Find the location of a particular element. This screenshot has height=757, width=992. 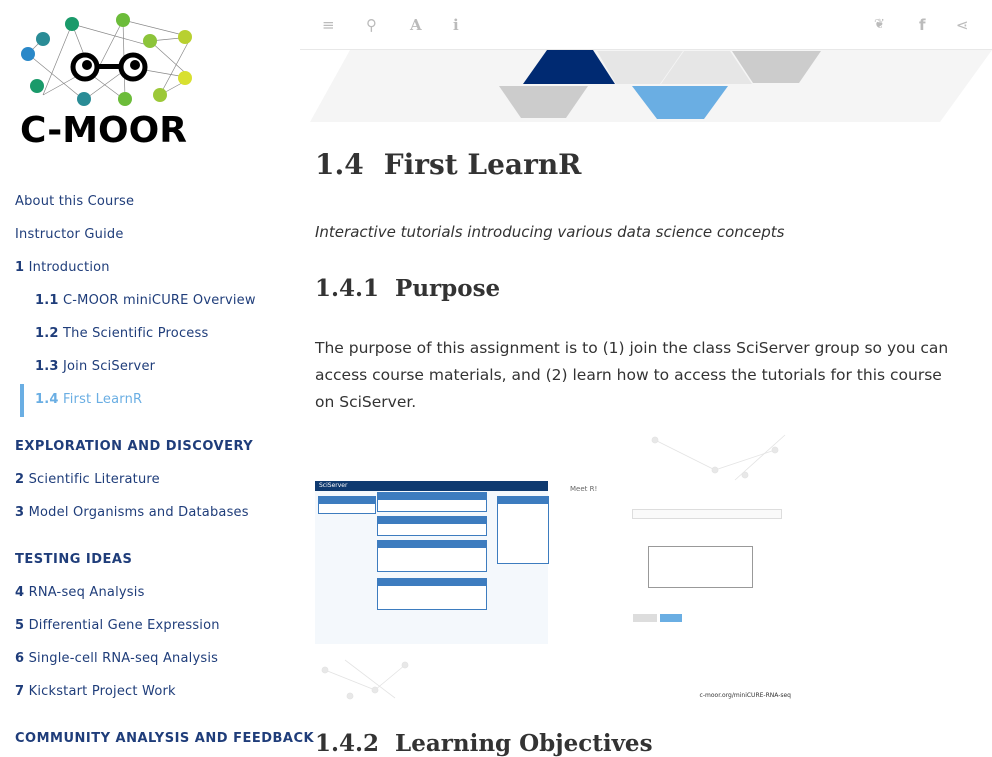

nav-num: 1.4 is located at coordinates (47, 399).